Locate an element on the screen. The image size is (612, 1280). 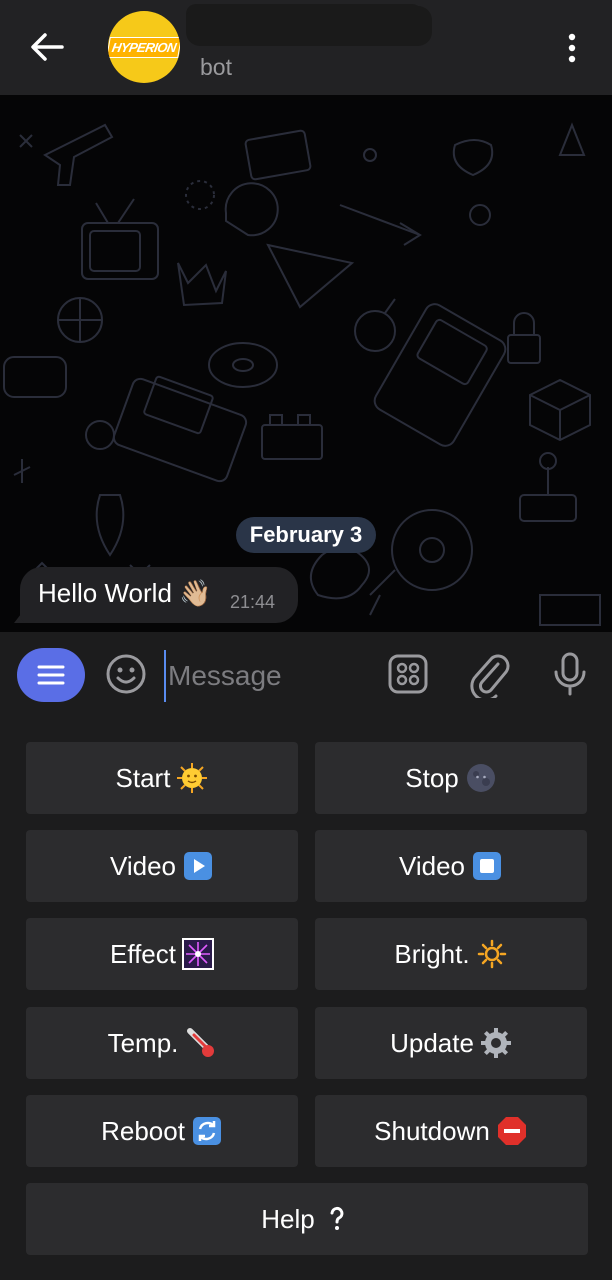
temperature-button-label: Temp. is located at coordinates (143, 1042).